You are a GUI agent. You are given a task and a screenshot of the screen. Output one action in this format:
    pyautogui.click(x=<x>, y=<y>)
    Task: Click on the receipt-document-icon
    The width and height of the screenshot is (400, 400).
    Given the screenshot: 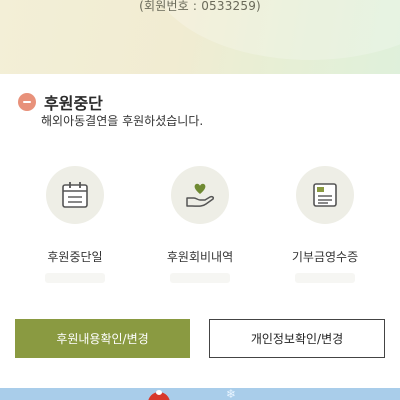 What is the action you would take?
    pyautogui.click(x=325, y=195)
    